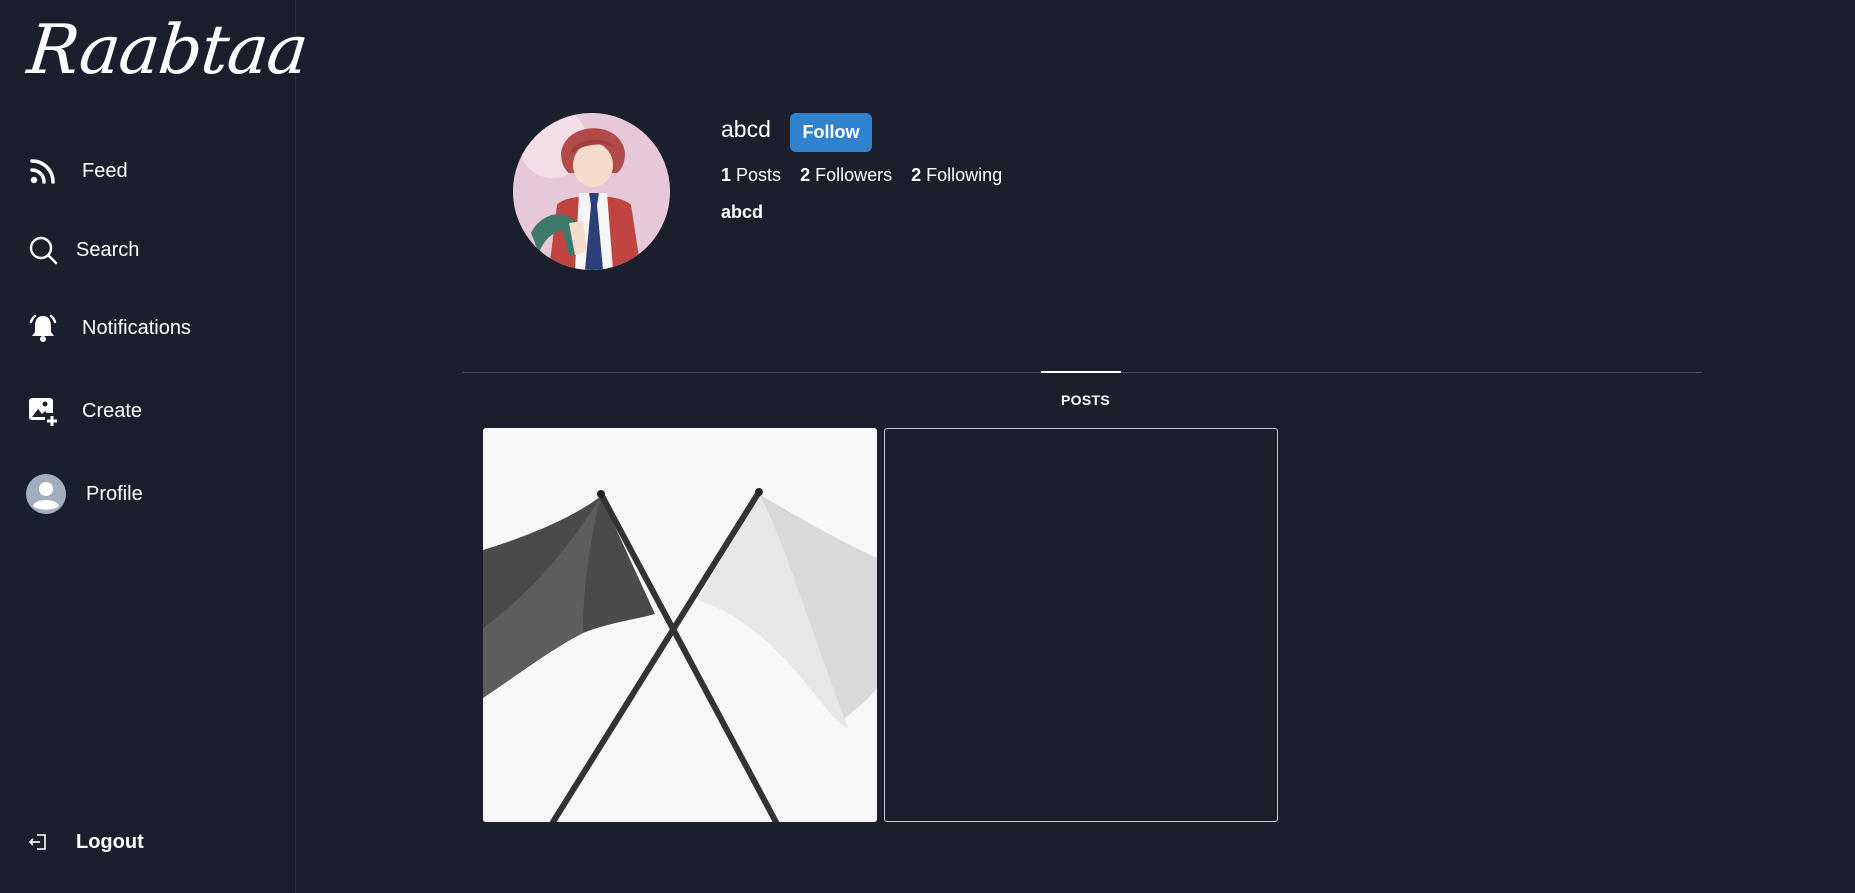 The height and width of the screenshot is (893, 1855). Describe the element at coordinates (746, 129) in the screenshot. I see `profile-username: abcd` at that location.